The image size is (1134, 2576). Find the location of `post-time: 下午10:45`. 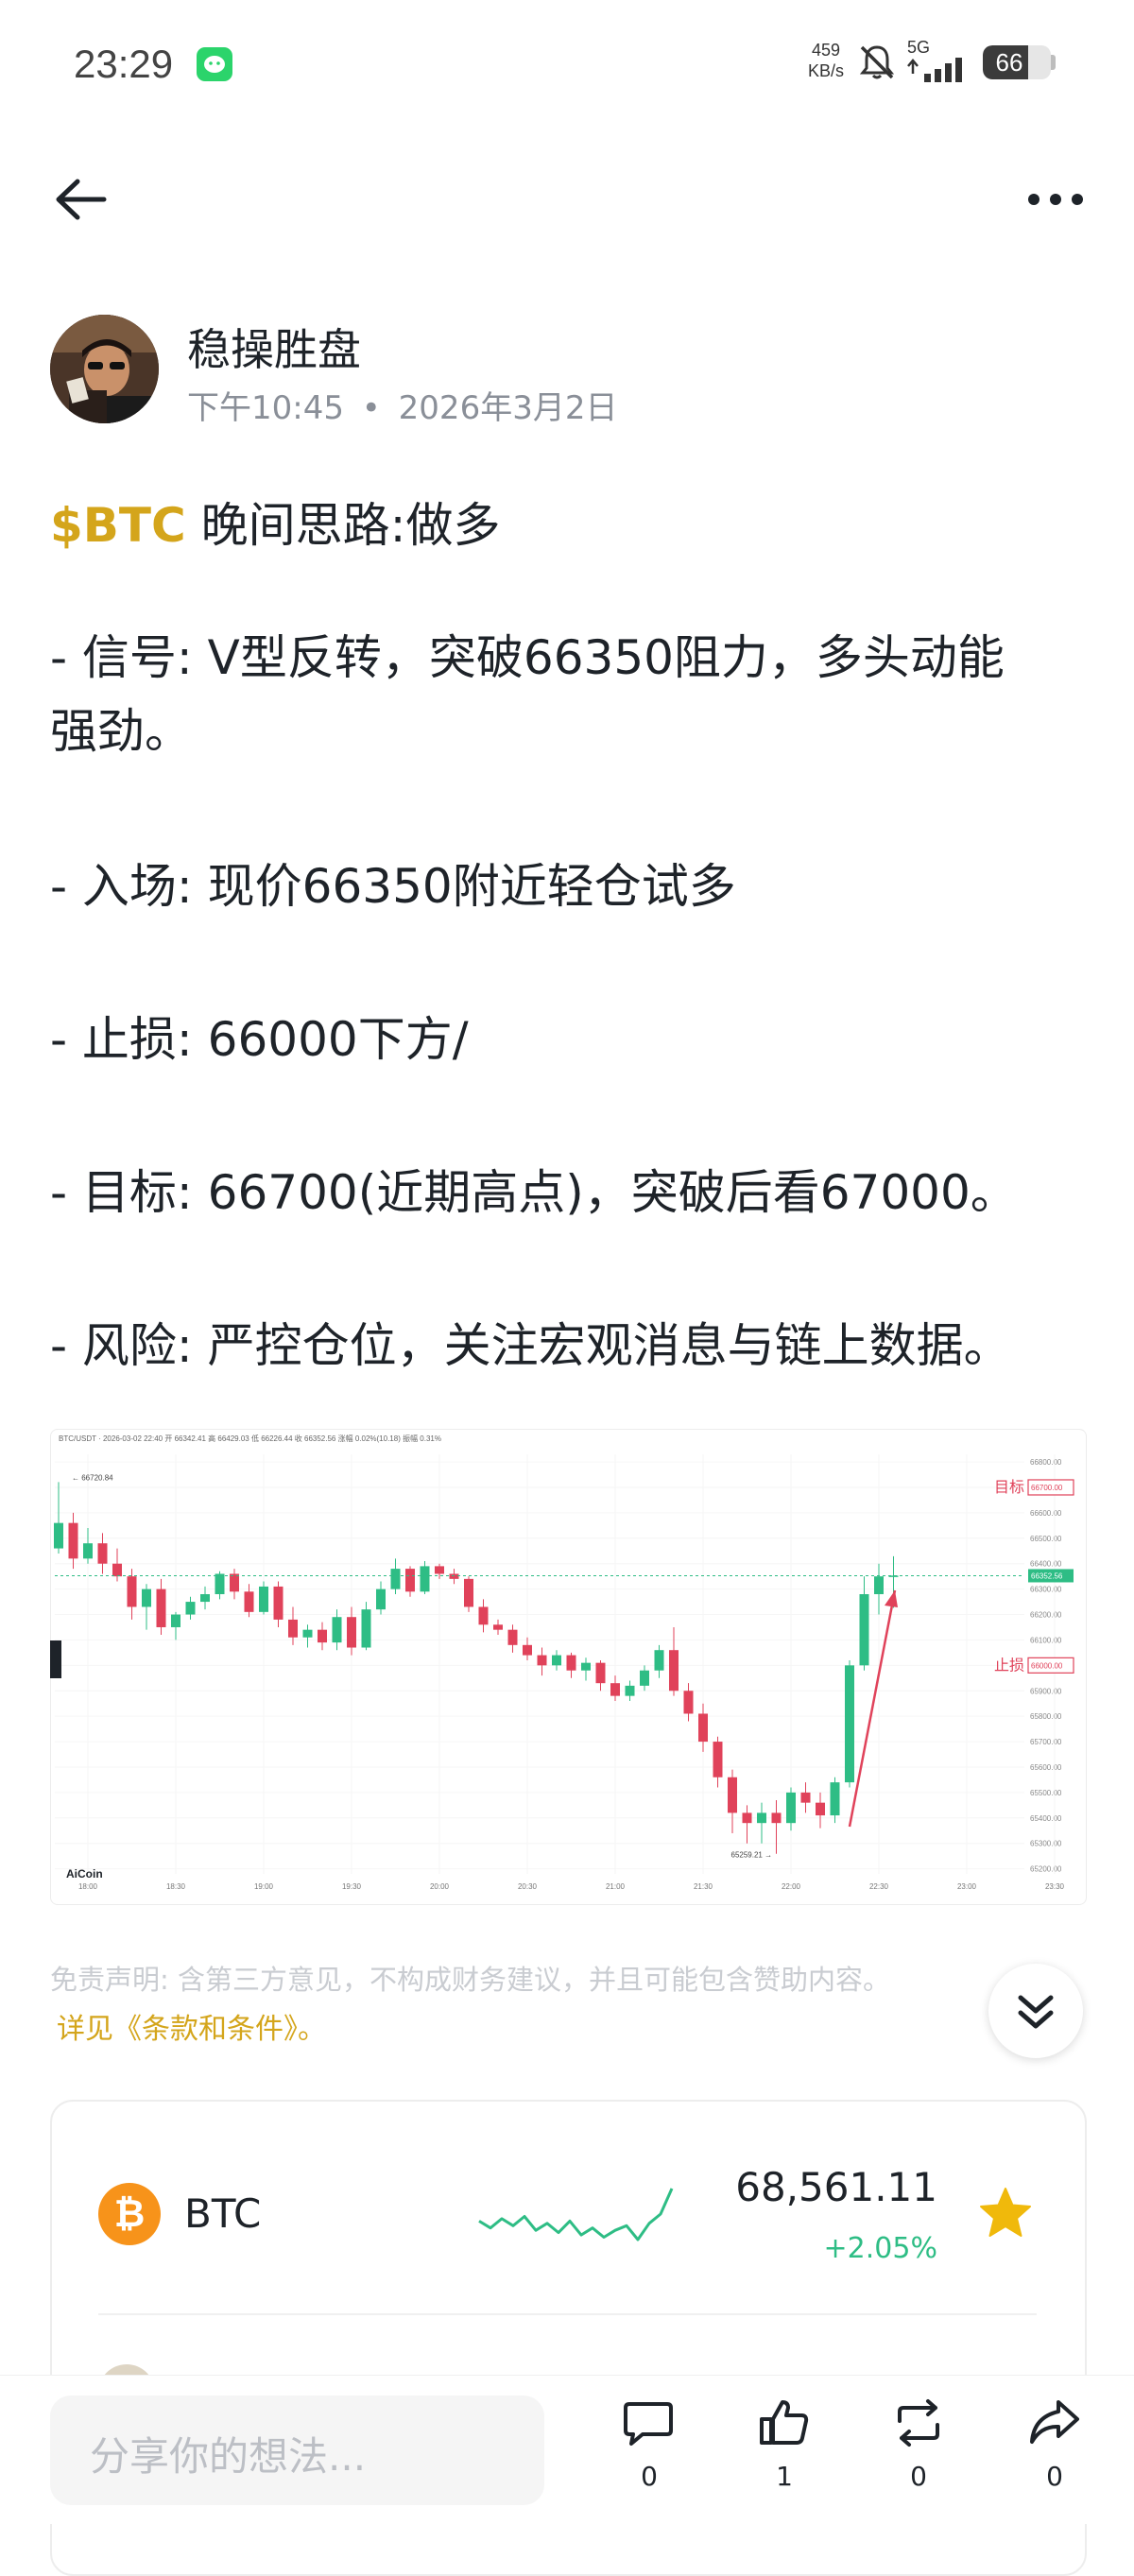

post-time: 下午10:45 is located at coordinates (265, 408).